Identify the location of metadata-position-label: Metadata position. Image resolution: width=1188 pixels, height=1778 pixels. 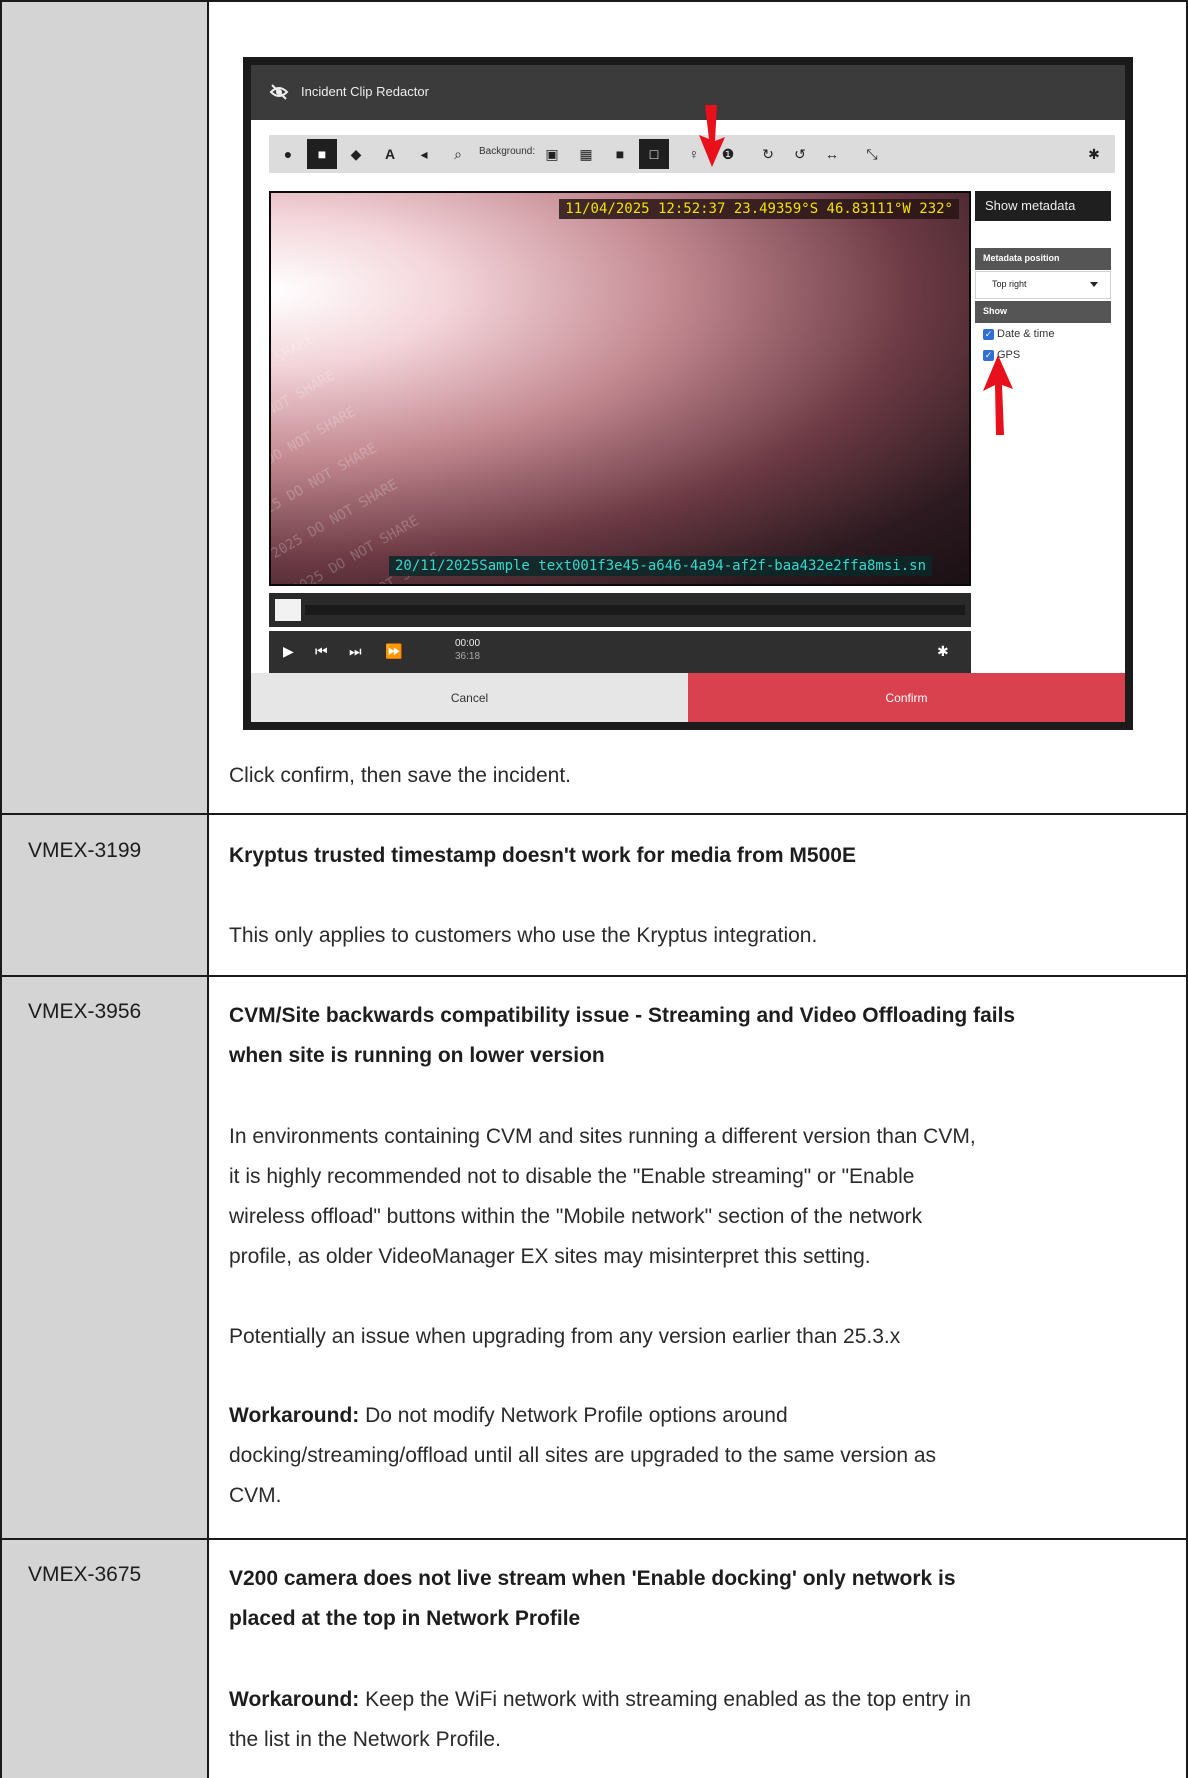
(1043, 259).